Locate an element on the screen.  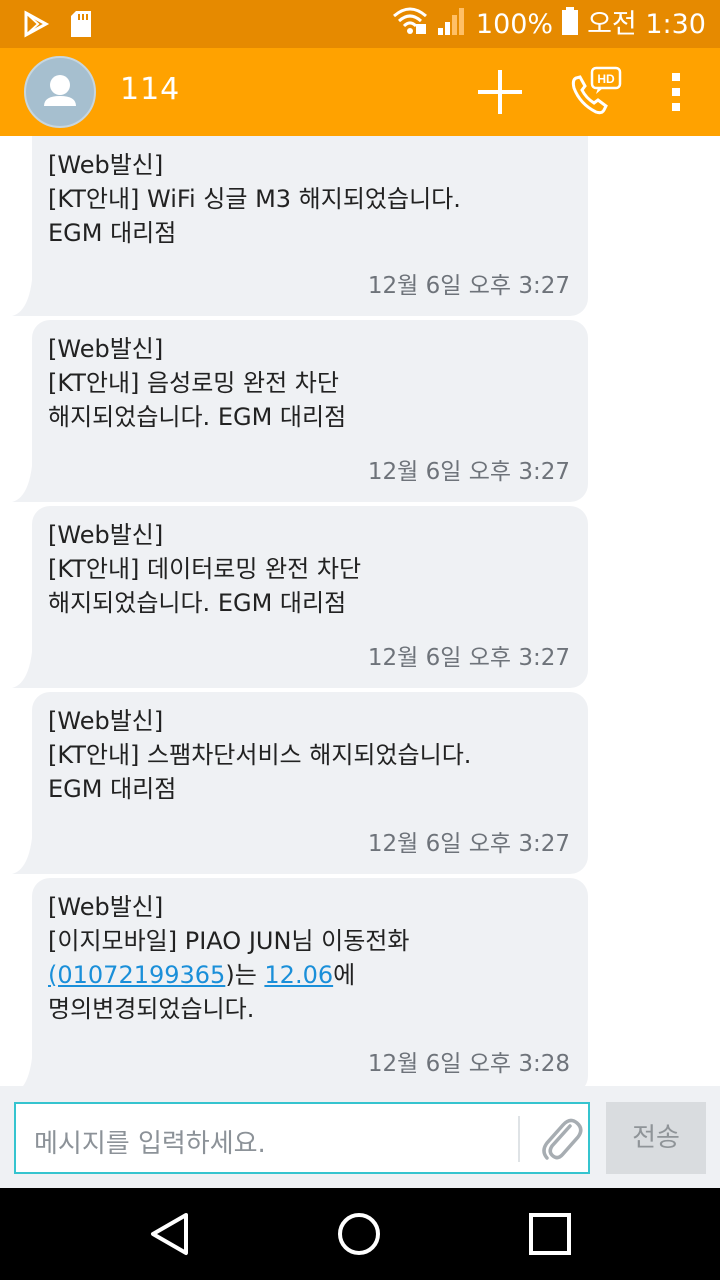
contact-name: 114 is located at coordinates (150, 89).